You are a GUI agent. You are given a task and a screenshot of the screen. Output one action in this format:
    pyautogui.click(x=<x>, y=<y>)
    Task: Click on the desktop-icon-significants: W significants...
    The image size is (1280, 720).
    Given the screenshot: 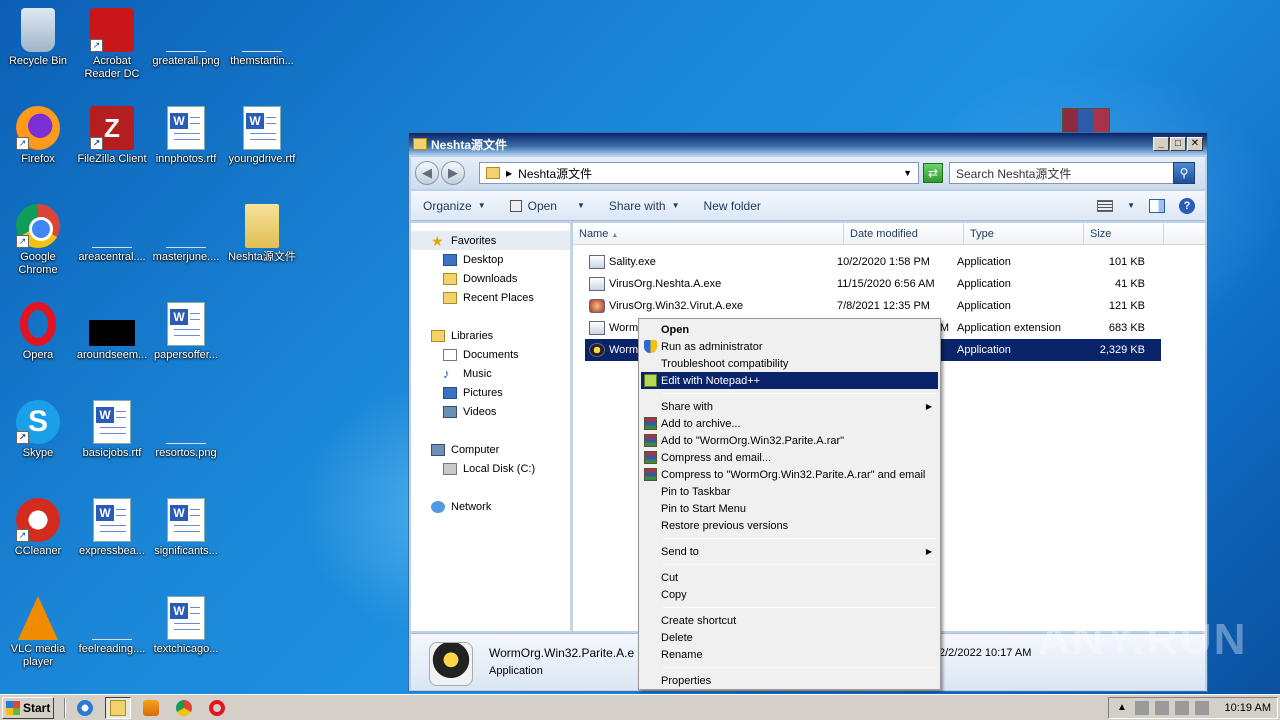 What is the action you would take?
    pyautogui.click(x=186, y=528)
    